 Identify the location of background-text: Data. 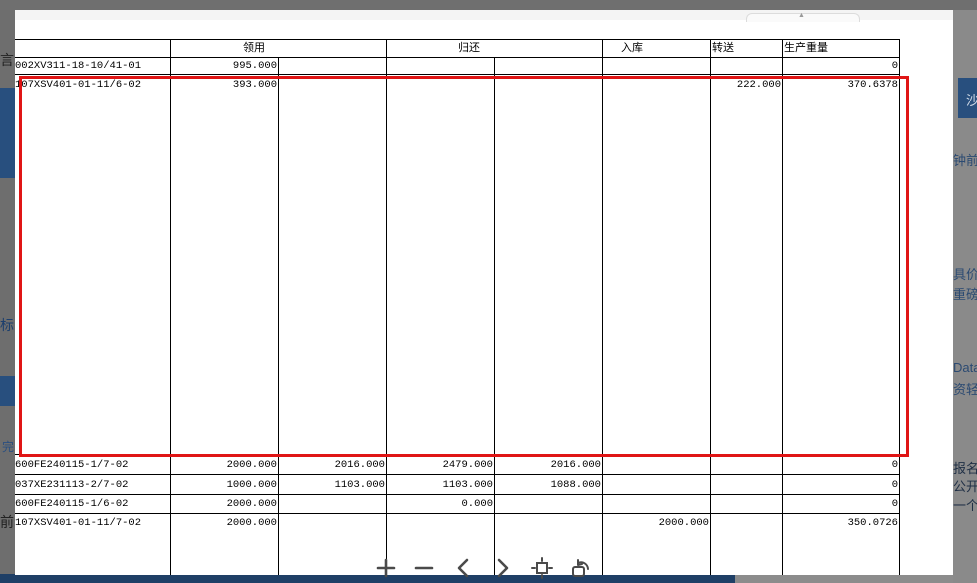
(965, 367).